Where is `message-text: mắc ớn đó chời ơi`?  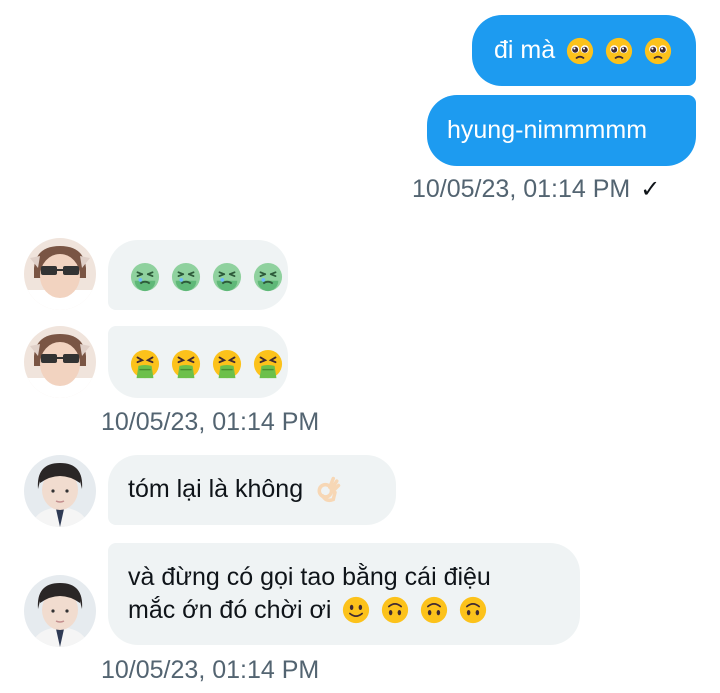
message-text: mắc ớn đó chời ơi is located at coordinates (230, 610).